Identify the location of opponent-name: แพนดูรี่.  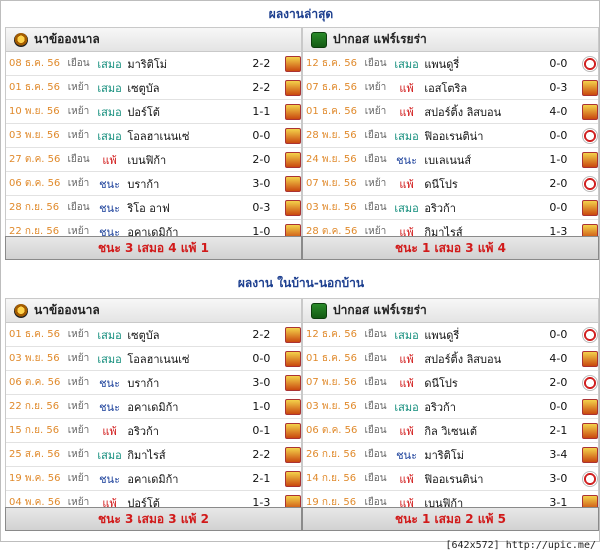
(442, 335).